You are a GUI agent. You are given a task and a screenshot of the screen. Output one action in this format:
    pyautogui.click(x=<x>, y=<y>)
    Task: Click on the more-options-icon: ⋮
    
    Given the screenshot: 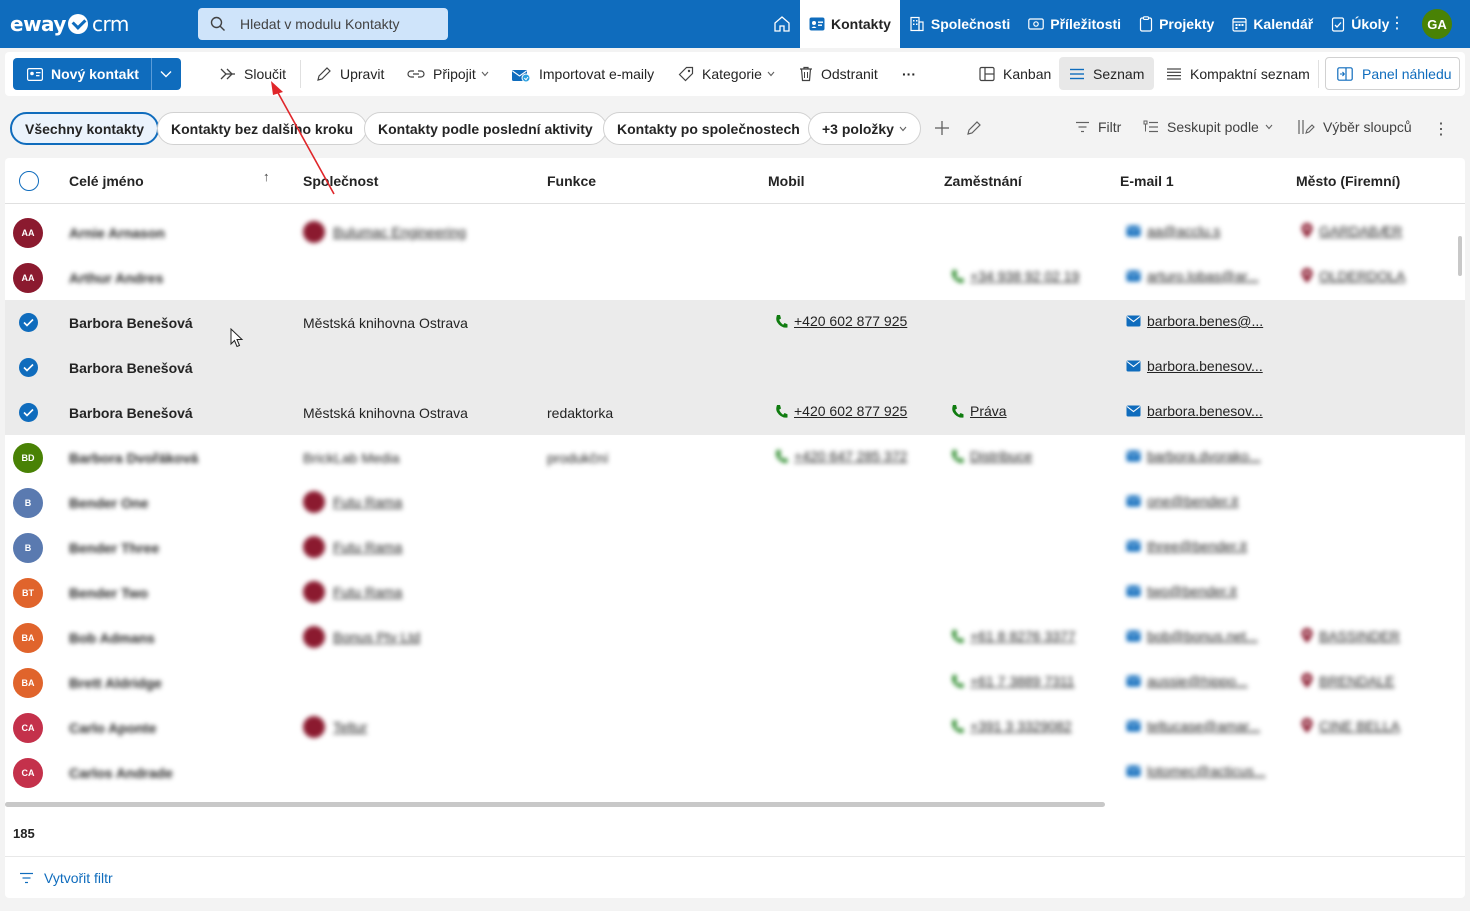 What is the action you would take?
    pyautogui.click(x=1441, y=129)
    